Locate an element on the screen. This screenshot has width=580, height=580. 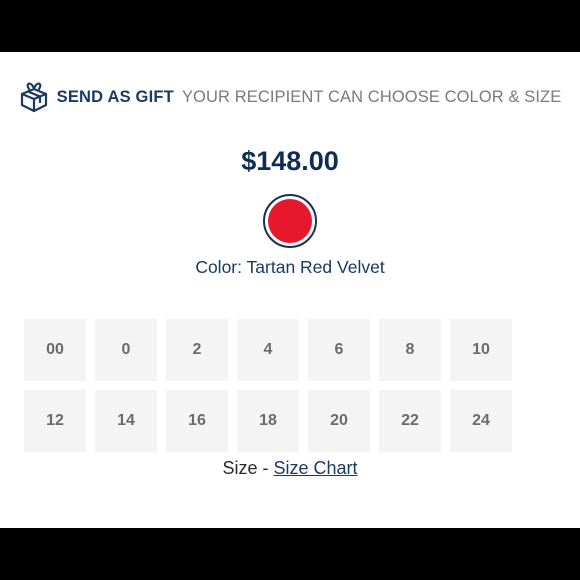
size-option-2: 2 is located at coordinates (197, 350).